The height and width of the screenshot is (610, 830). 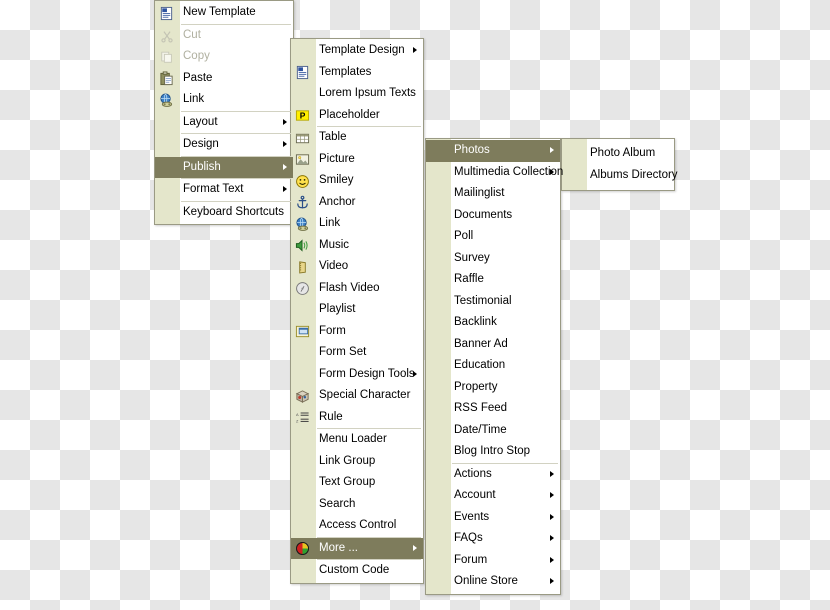 What do you see at coordinates (480, 365) in the screenshot?
I see `menu-item-label: Education` at bounding box center [480, 365].